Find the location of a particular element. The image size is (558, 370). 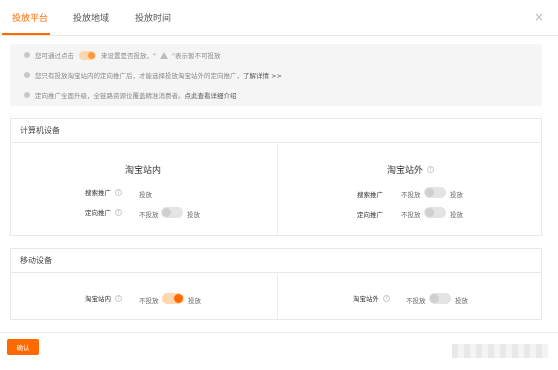

close-icon: × is located at coordinates (539, 17).